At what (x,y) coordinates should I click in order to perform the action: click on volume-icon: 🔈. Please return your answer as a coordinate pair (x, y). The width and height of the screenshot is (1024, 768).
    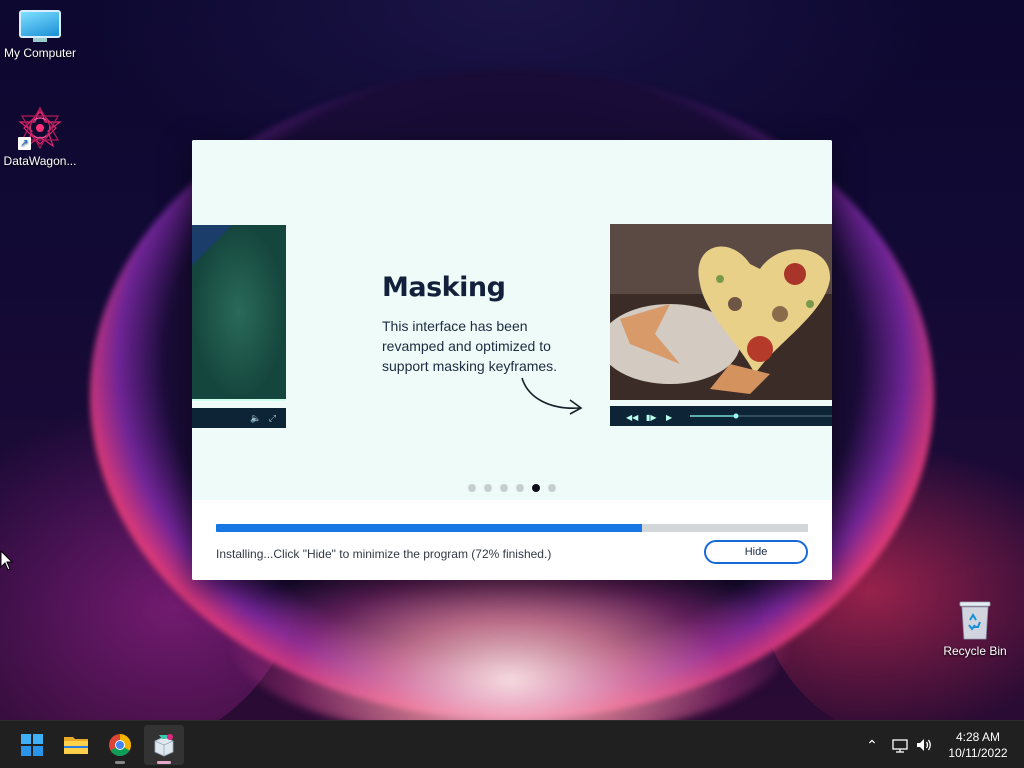
    Looking at the image, I should click on (256, 418).